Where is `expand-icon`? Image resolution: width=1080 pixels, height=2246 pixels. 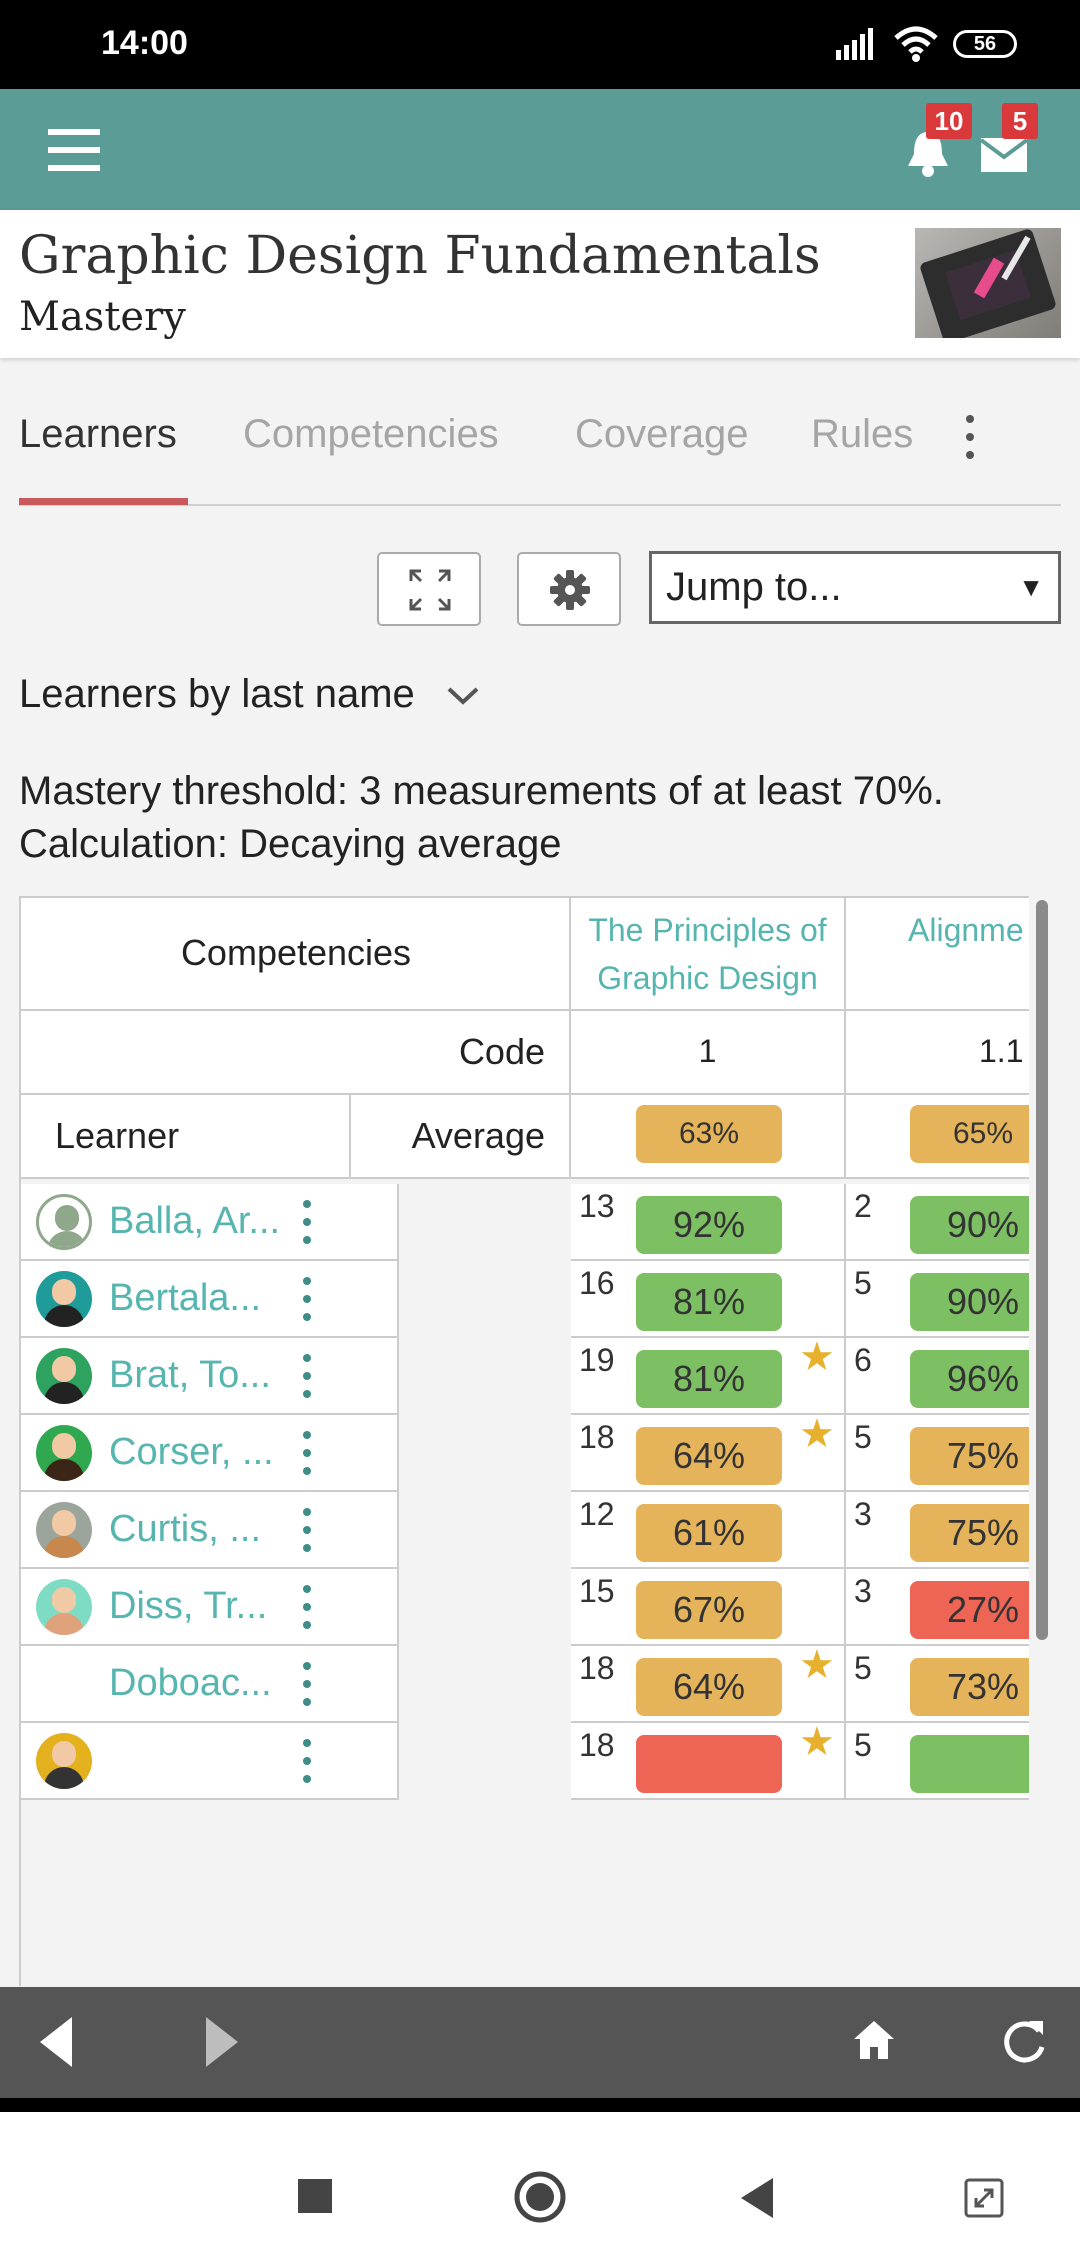 expand-icon is located at coordinates (430, 590).